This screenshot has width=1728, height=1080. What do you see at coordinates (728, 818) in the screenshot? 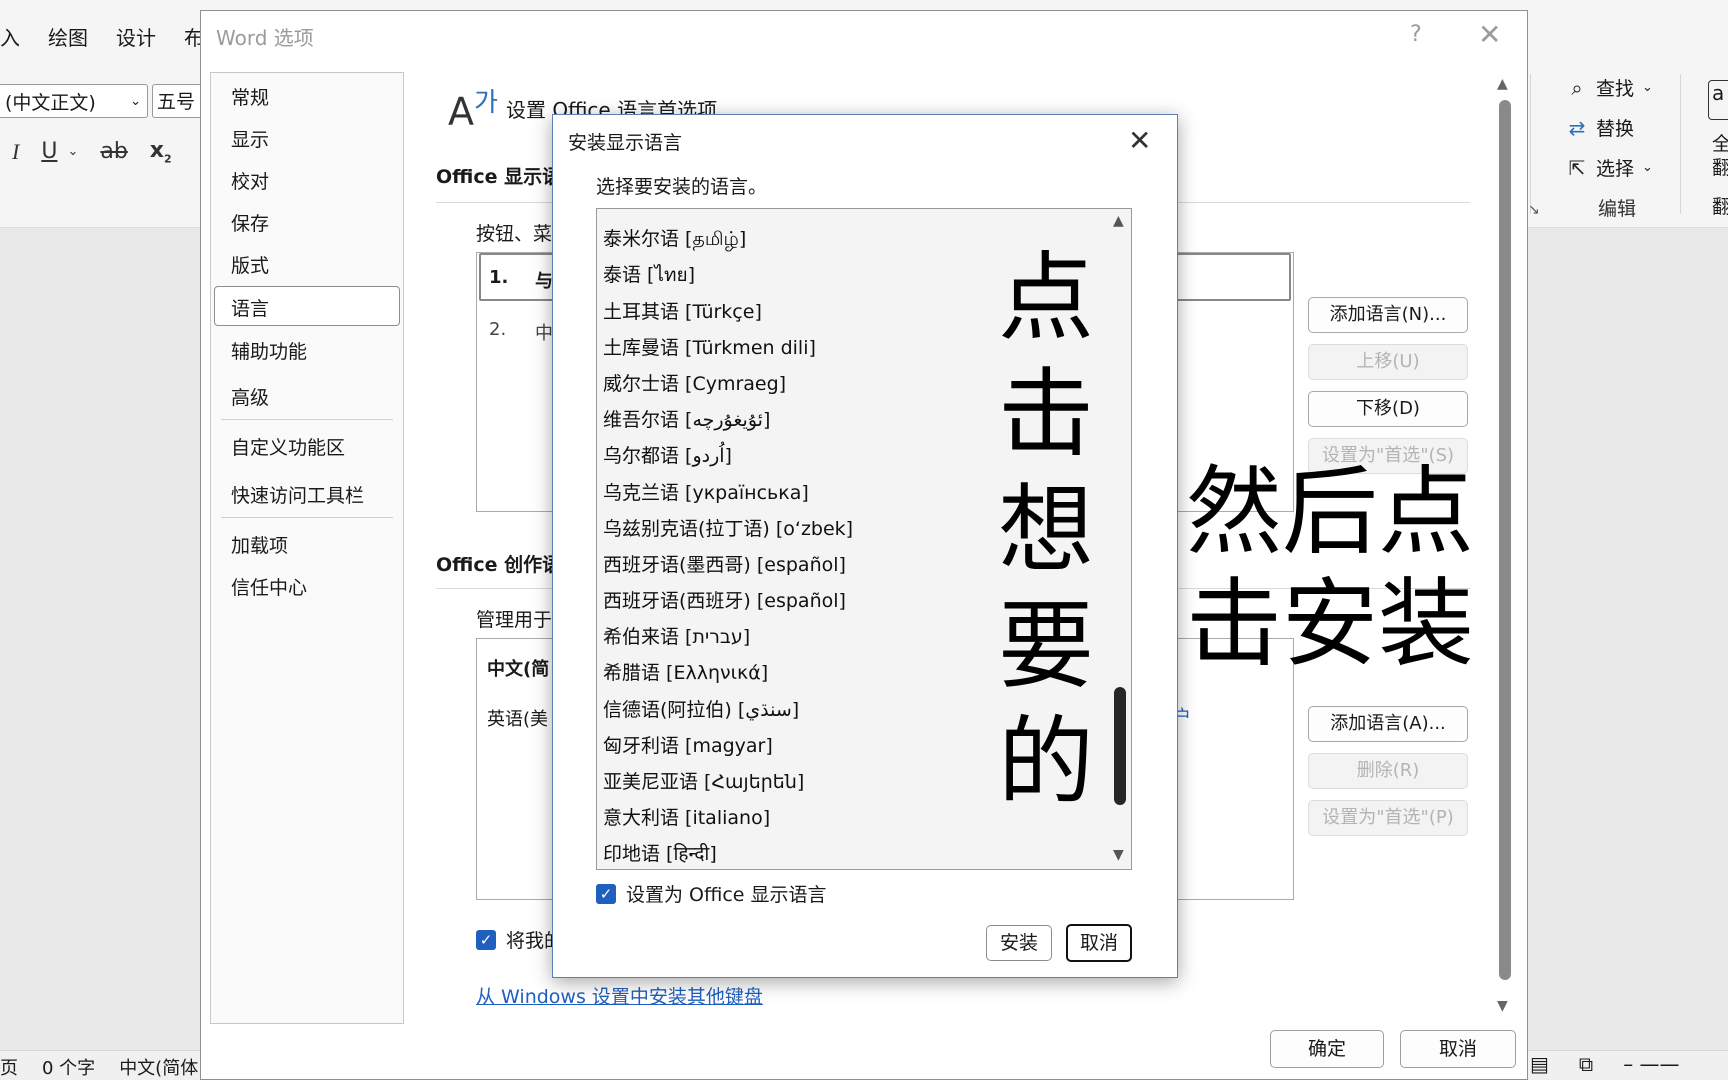
I see `list-item: 意大利语 [italiano]` at bounding box center [728, 818].